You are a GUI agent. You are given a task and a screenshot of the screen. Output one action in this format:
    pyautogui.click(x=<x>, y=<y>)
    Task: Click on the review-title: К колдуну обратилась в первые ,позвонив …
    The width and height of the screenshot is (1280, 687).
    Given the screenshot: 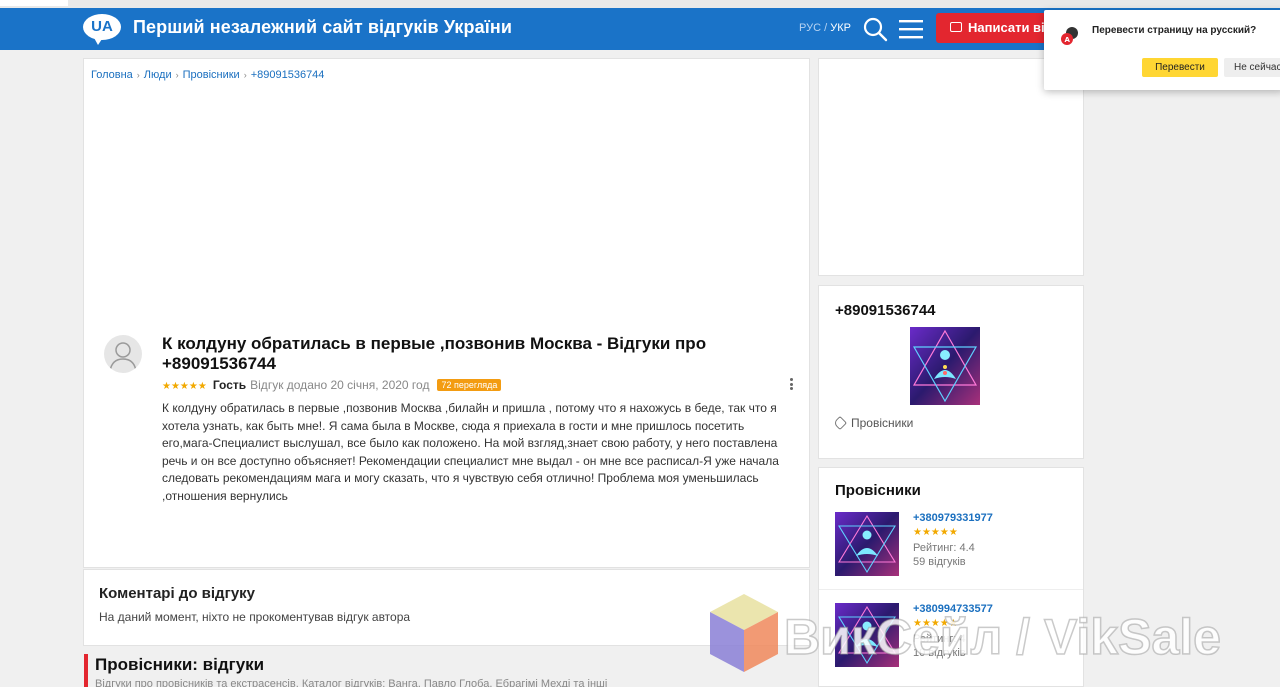 What is the action you would take?
    pyautogui.click(x=434, y=353)
    